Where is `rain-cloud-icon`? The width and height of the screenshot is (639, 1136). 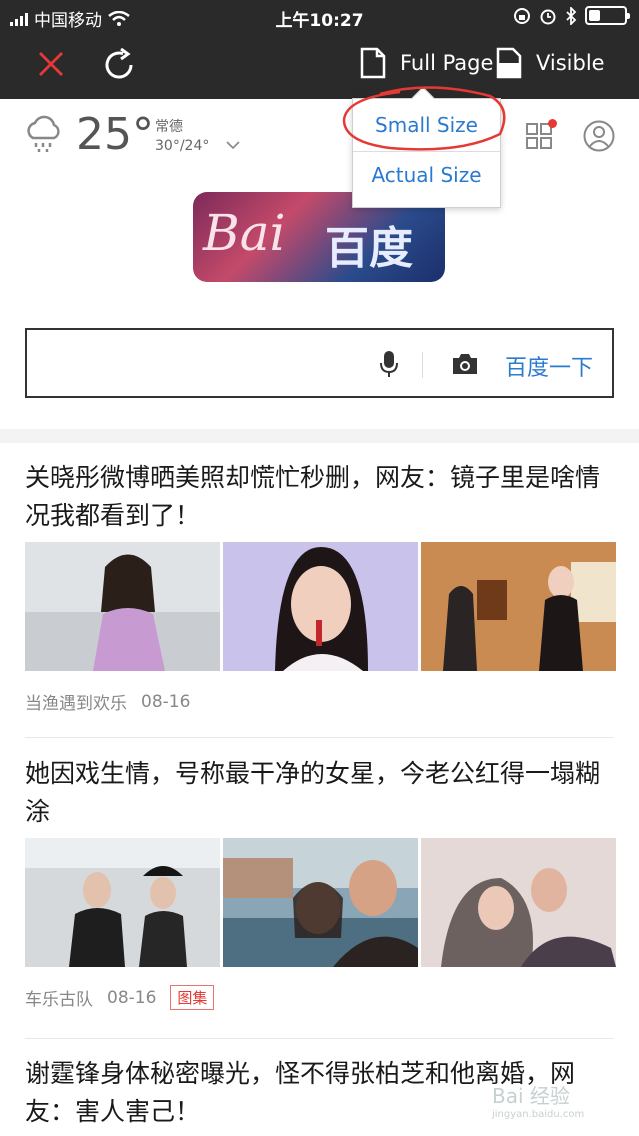 rain-cloud-icon is located at coordinates (43, 133).